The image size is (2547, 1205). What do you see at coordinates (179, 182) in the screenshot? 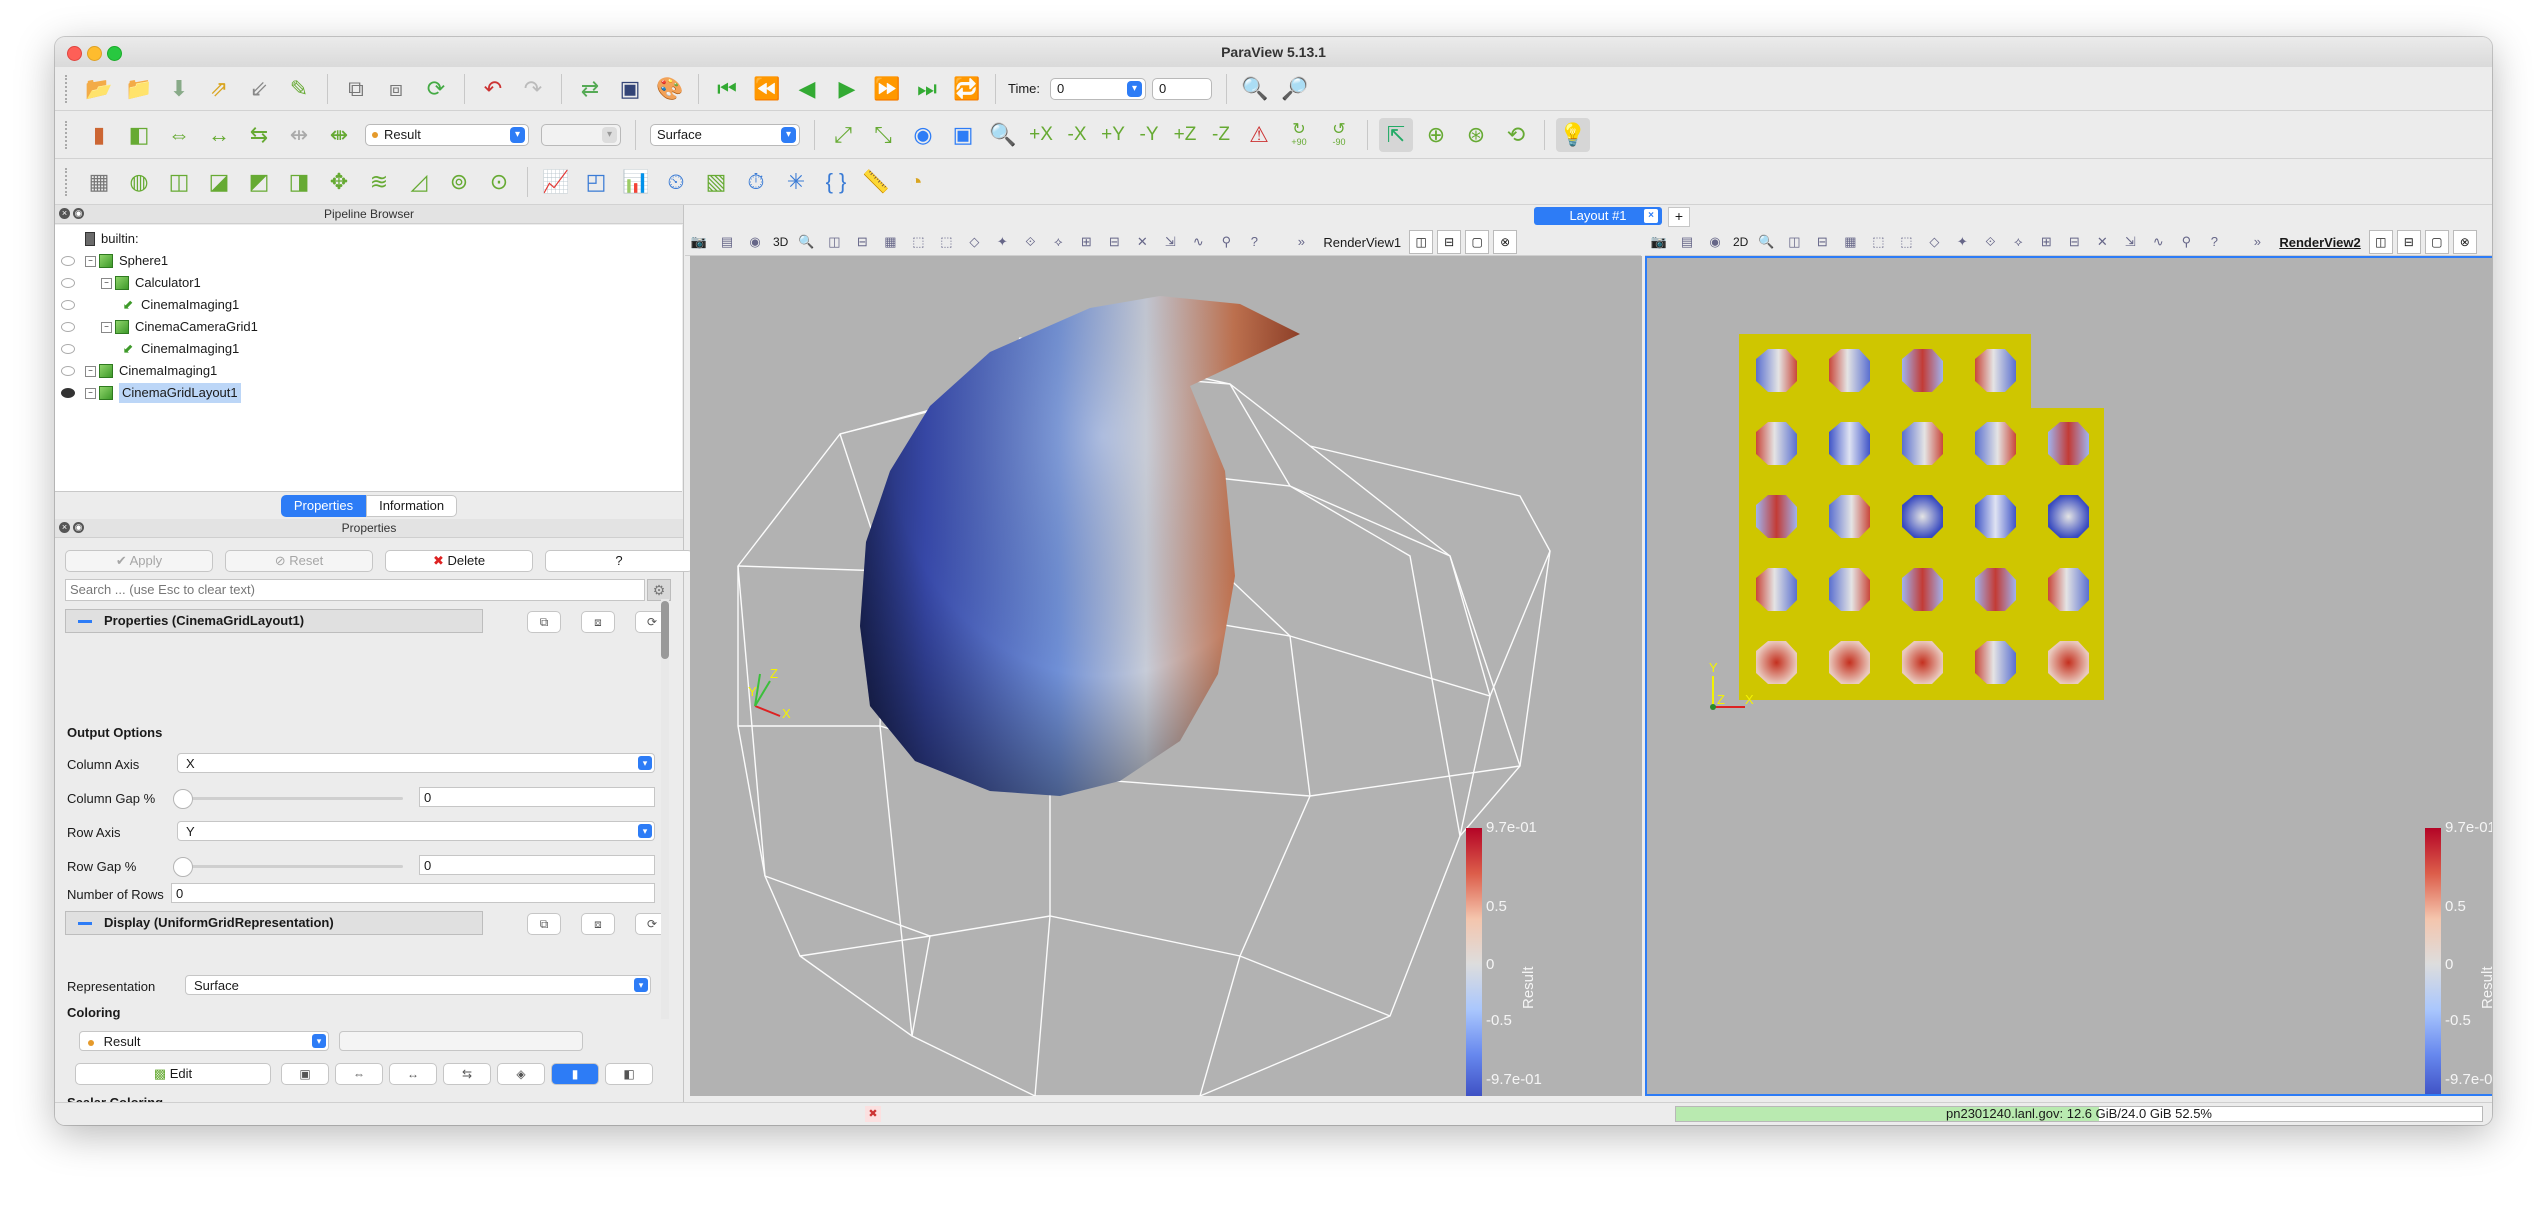
I see `clip-icon: ◫` at bounding box center [179, 182].